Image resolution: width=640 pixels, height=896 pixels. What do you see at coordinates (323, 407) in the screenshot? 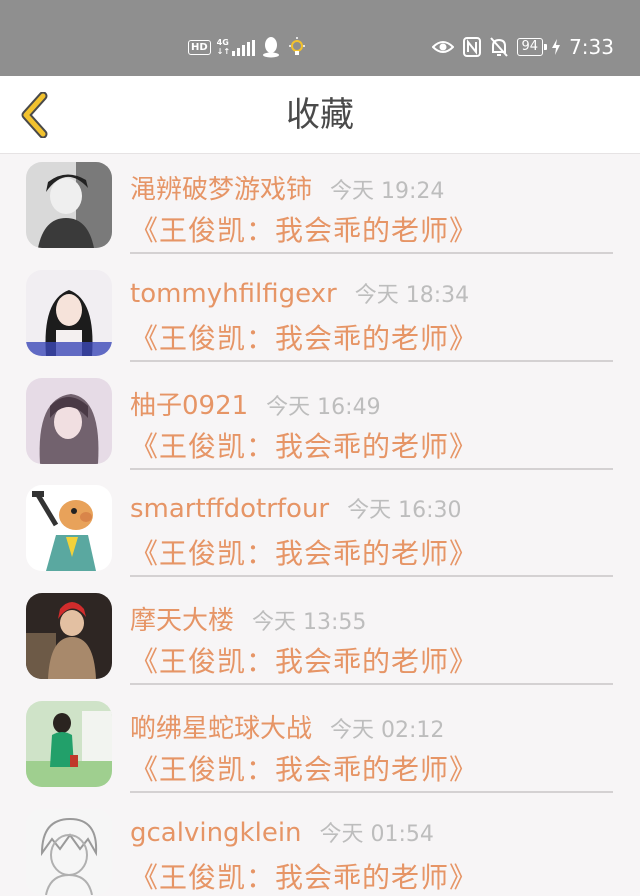
I see `timestamp: 今天 16:49` at bounding box center [323, 407].